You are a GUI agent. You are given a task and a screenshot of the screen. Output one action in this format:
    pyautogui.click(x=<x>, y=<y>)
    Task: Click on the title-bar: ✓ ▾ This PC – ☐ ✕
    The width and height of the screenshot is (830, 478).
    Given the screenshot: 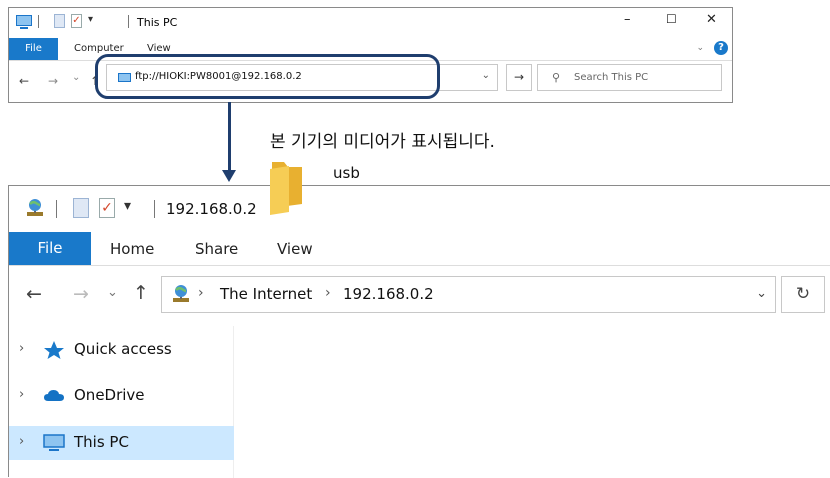 What is the action you would take?
    pyautogui.click(x=370, y=23)
    